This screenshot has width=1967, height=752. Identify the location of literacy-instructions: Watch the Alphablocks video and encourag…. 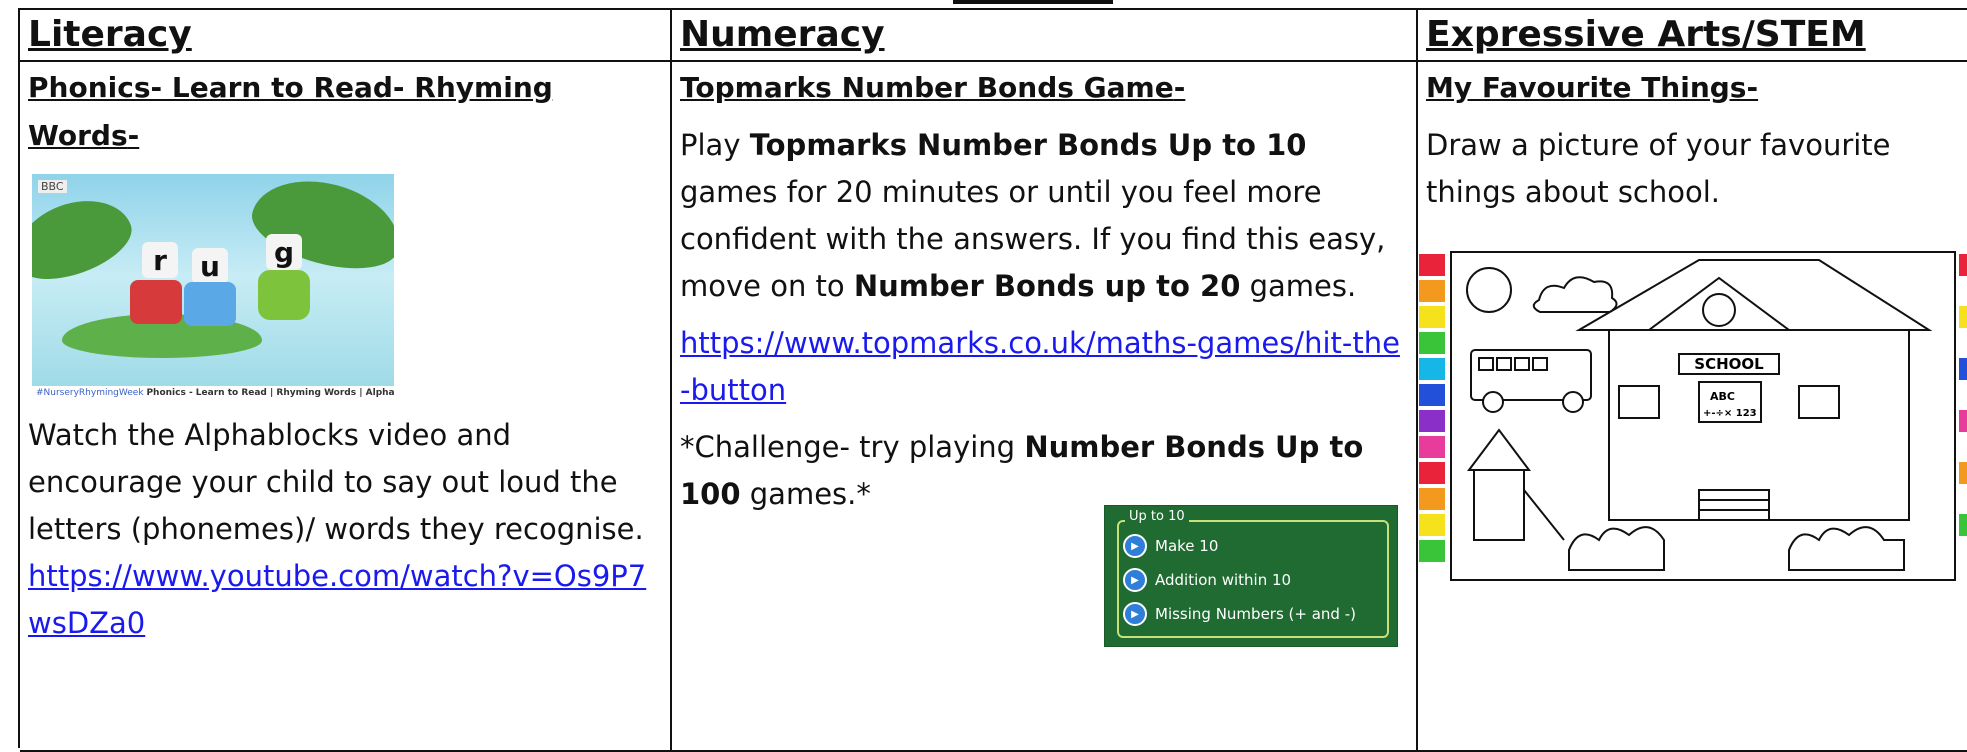
(336, 482).